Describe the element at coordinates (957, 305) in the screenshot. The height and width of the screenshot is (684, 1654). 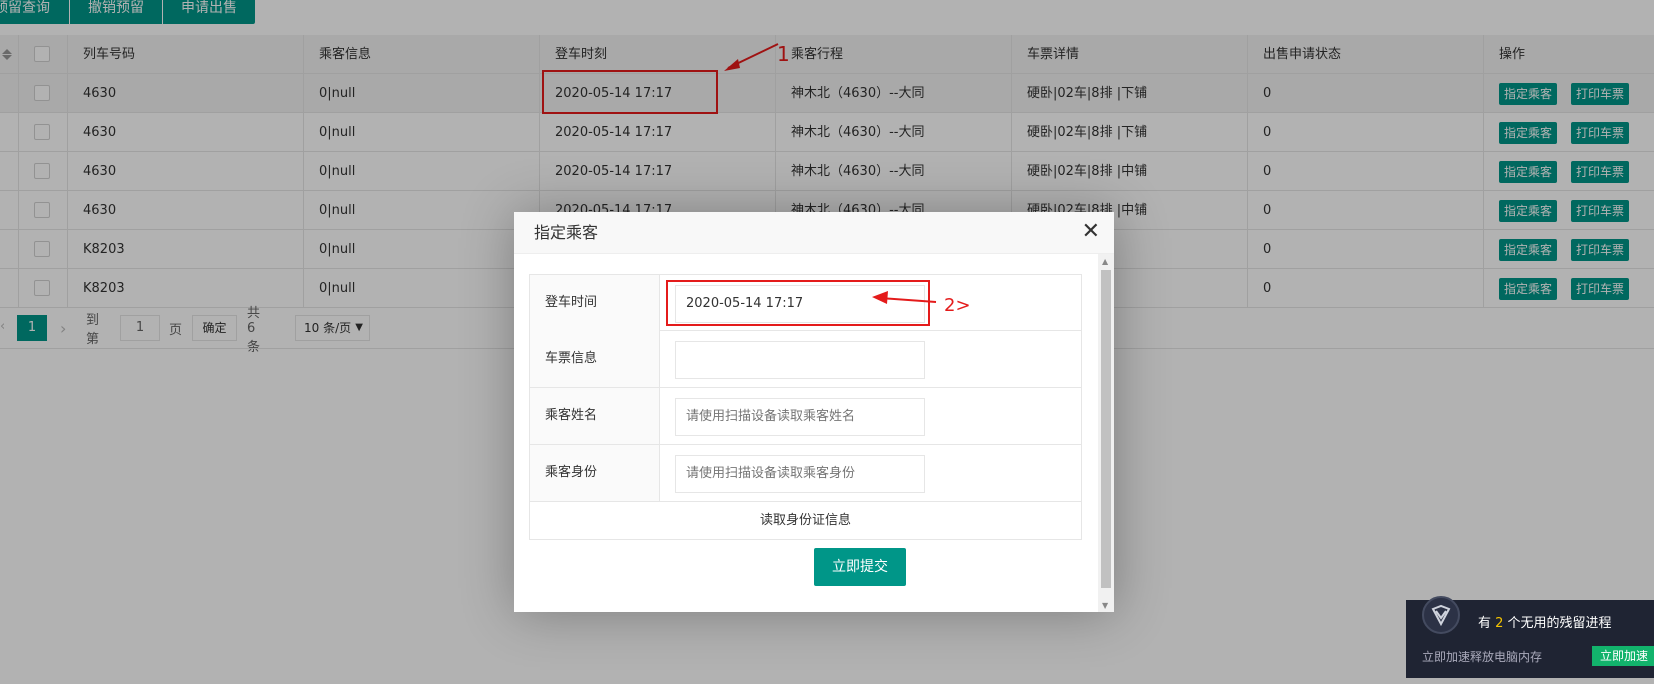
I see `annotation-label-2: 2>` at that location.